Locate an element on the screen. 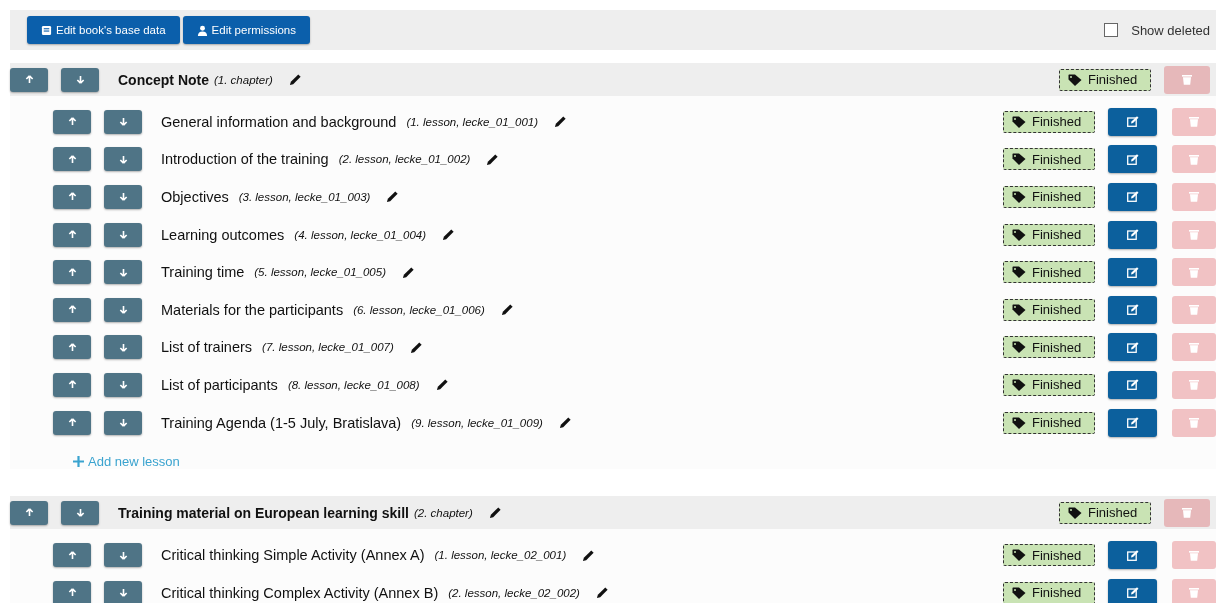 Image resolution: width=1216 pixels, height=603 pixels. lesson-title: List of participants is located at coordinates (219, 384).